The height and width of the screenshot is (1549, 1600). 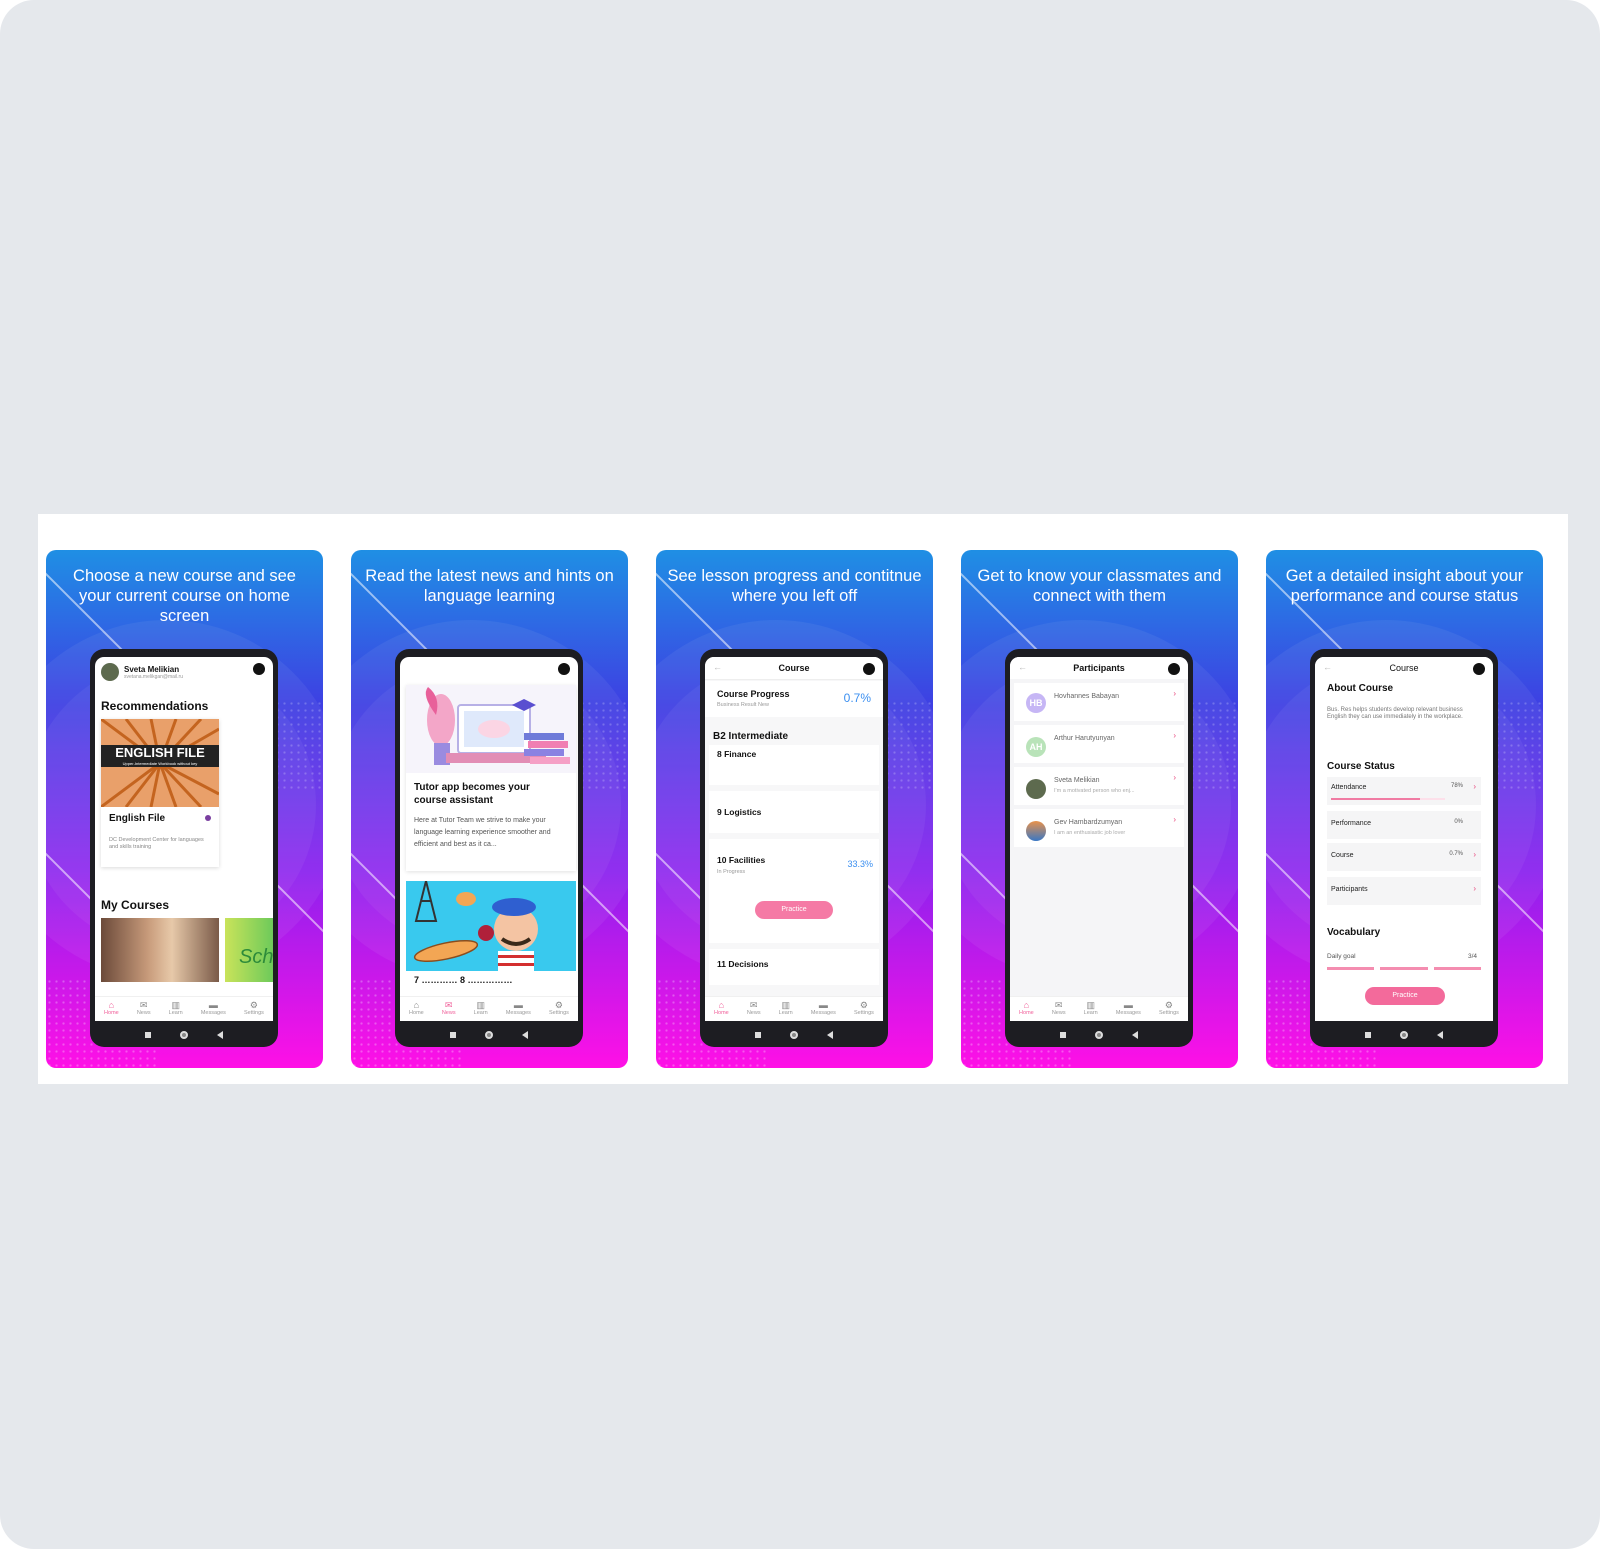 What do you see at coordinates (1077, 780) in the screenshot?
I see `participant-name: Sveta Melikian` at bounding box center [1077, 780].